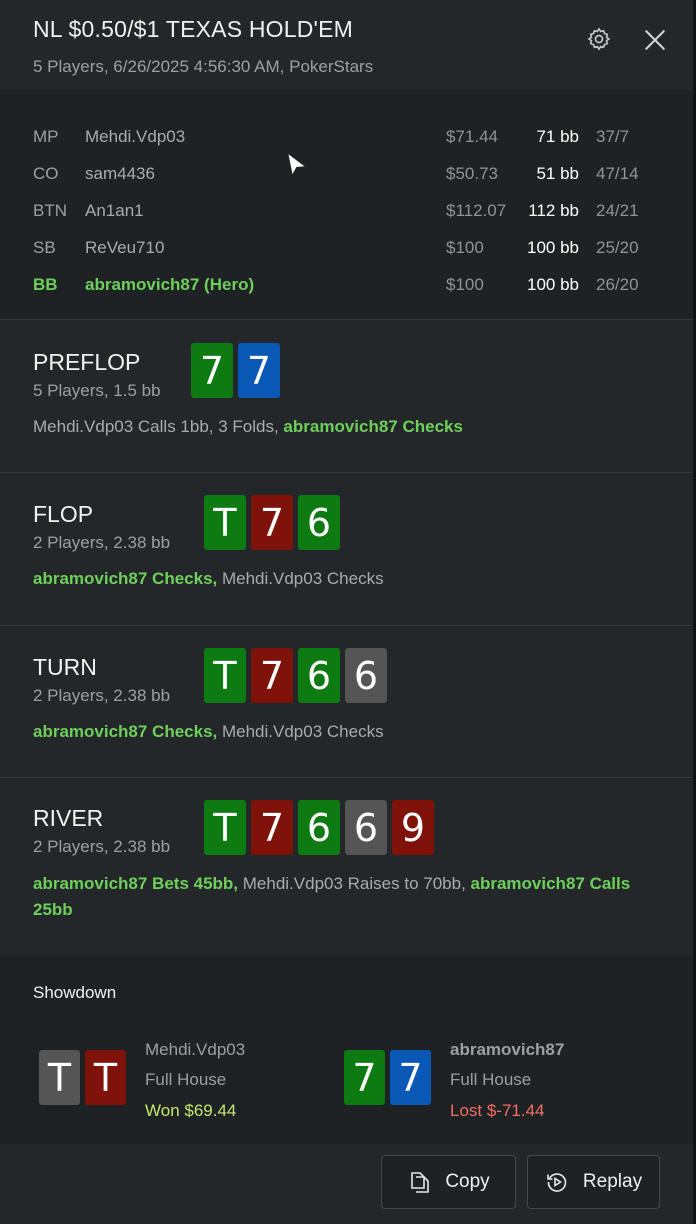  Describe the element at coordinates (612, 1181) in the screenshot. I see `replay-label: Replay` at that location.